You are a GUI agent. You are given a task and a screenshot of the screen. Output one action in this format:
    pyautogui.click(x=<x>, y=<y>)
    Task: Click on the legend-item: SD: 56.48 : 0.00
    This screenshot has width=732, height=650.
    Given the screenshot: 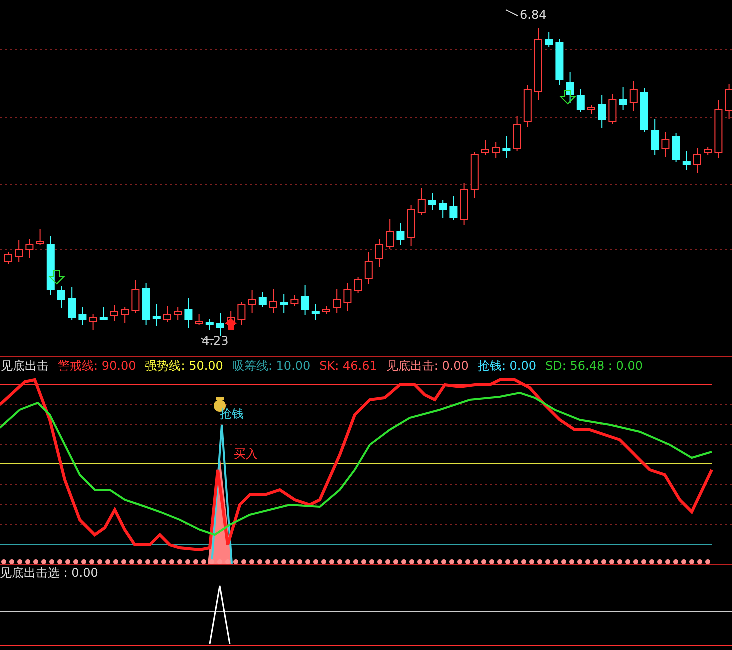 What is the action you would take?
    pyautogui.click(x=594, y=366)
    